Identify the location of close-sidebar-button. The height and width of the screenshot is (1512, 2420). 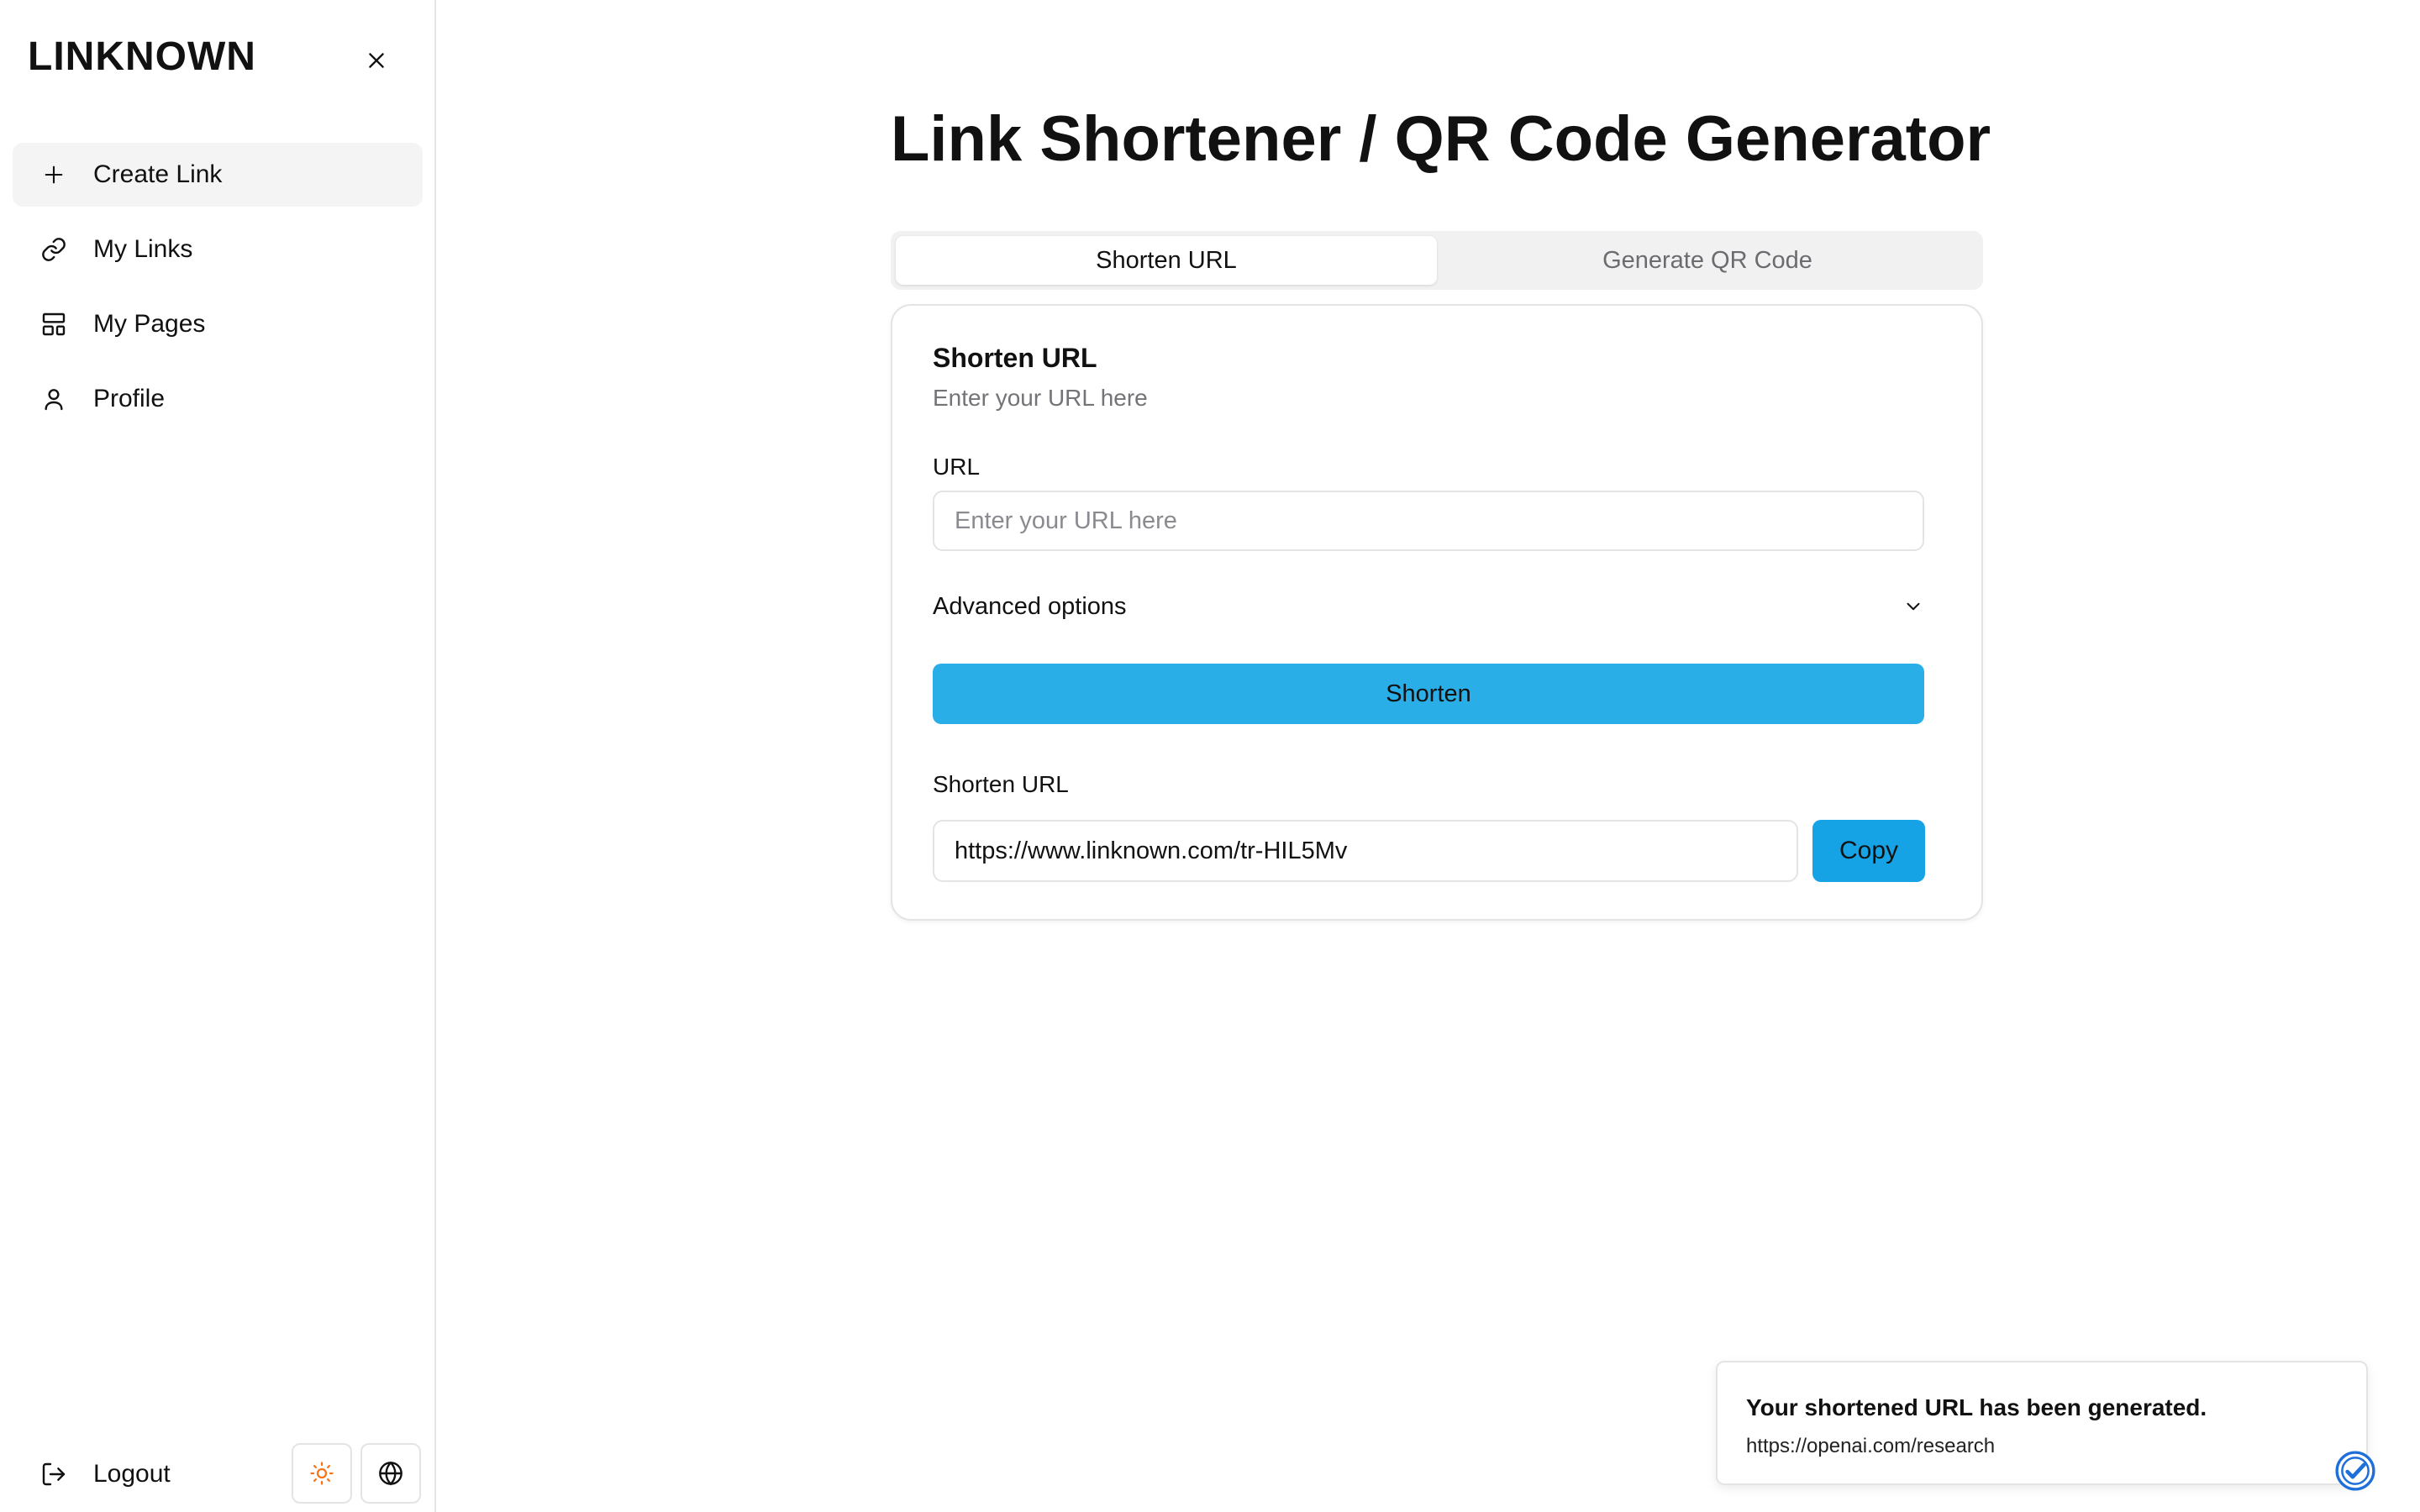
(376, 60).